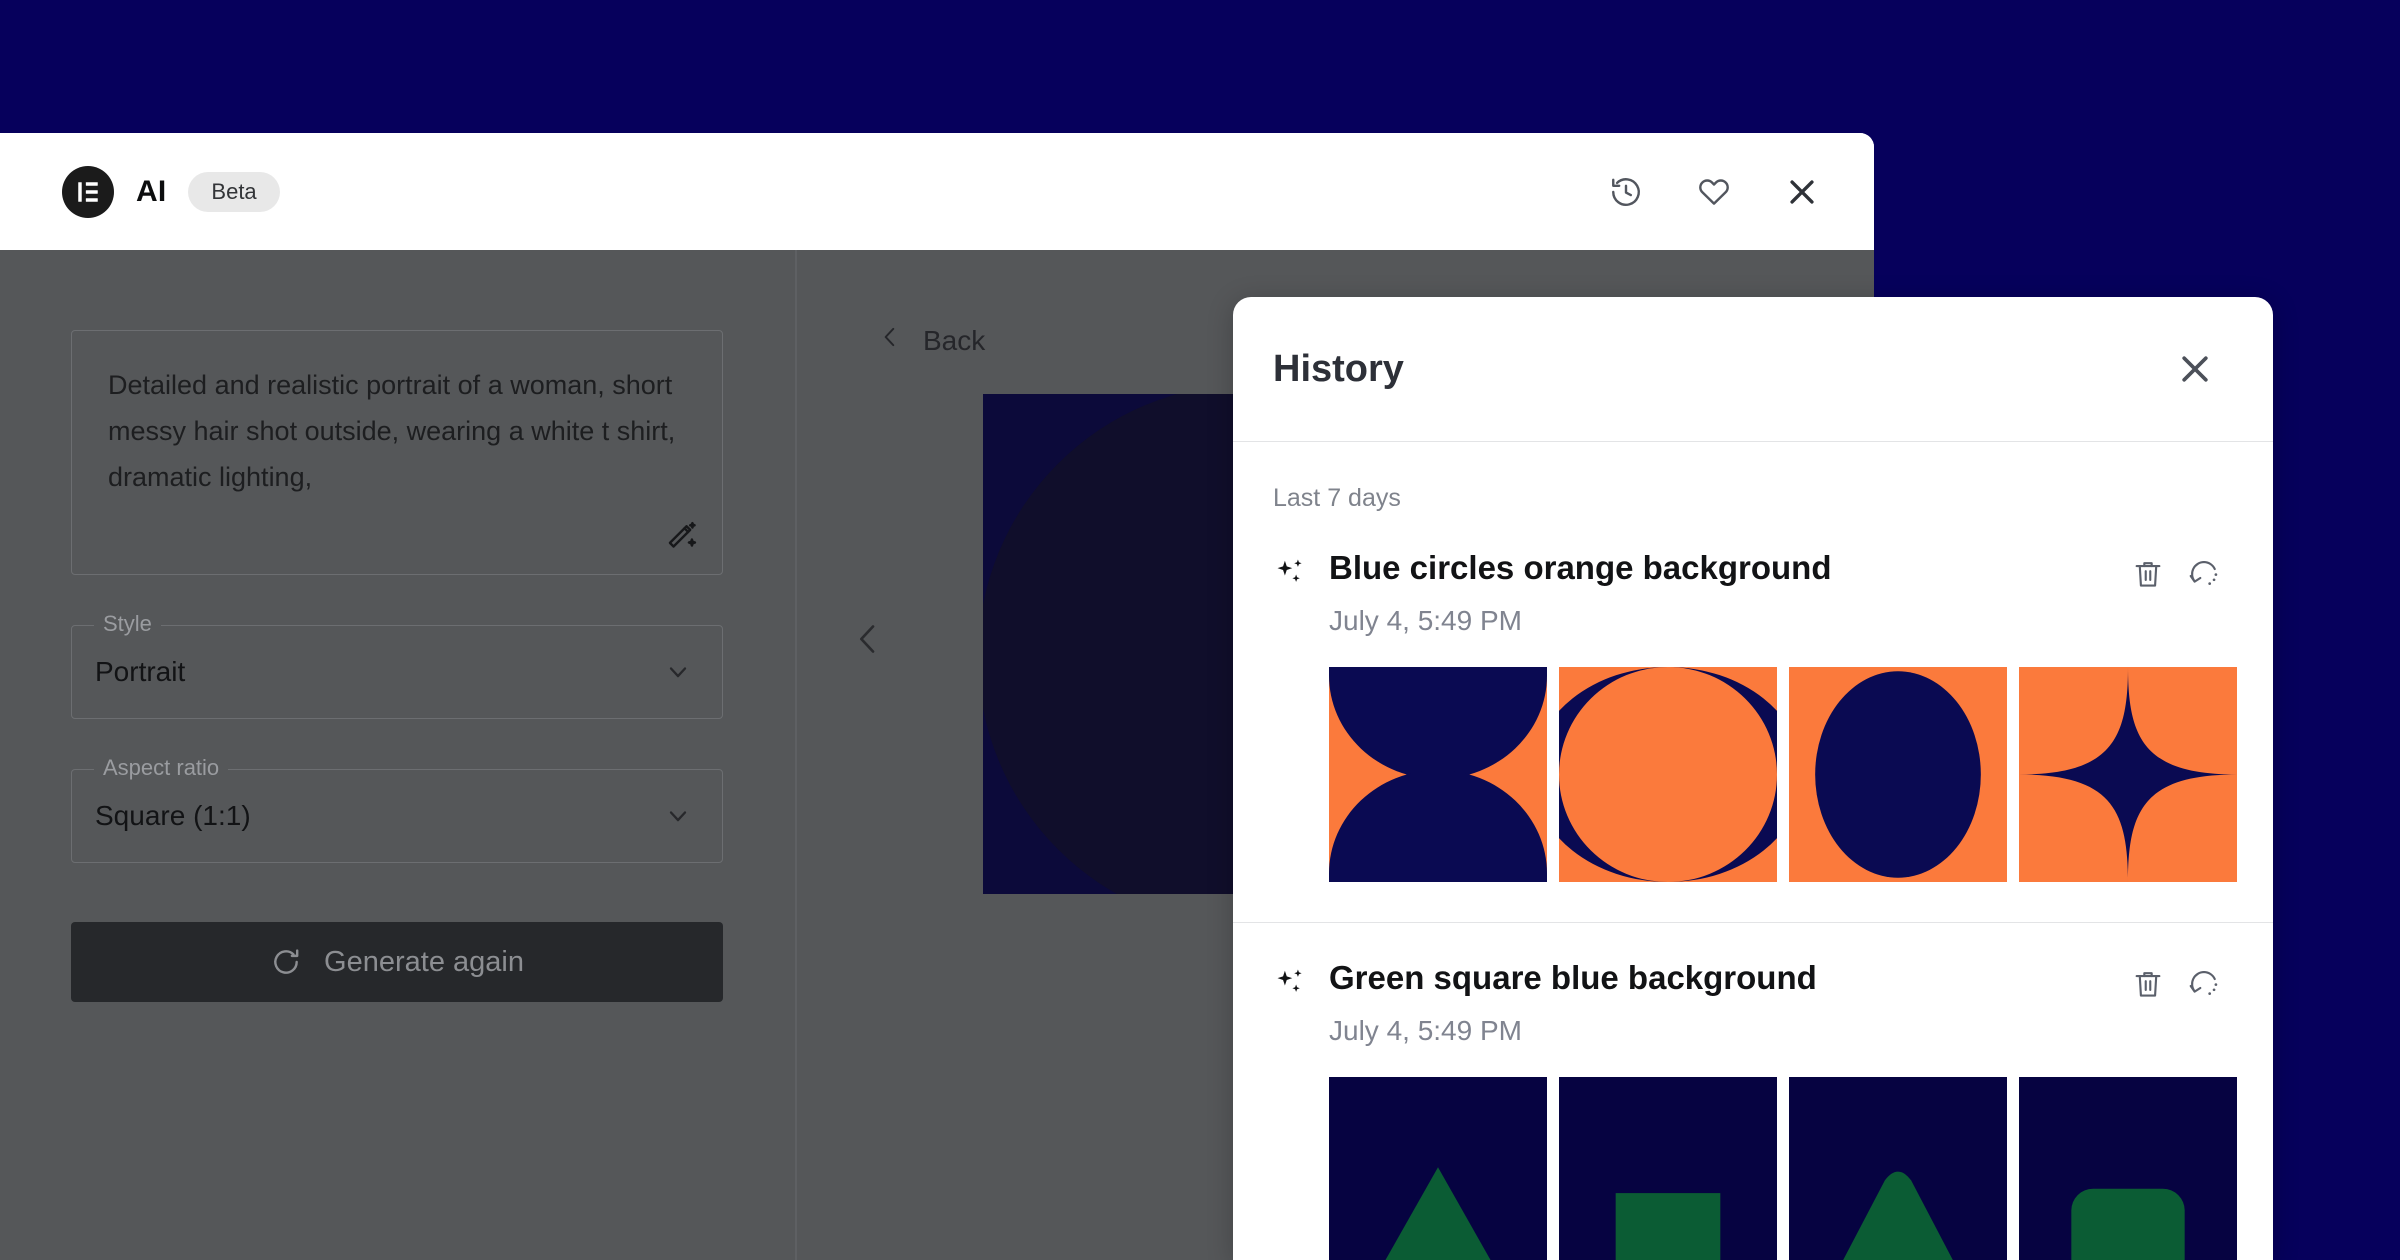 The image size is (2400, 1260). What do you see at coordinates (890, 340) in the screenshot?
I see `chevron-left-icon` at bounding box center [890, 340].